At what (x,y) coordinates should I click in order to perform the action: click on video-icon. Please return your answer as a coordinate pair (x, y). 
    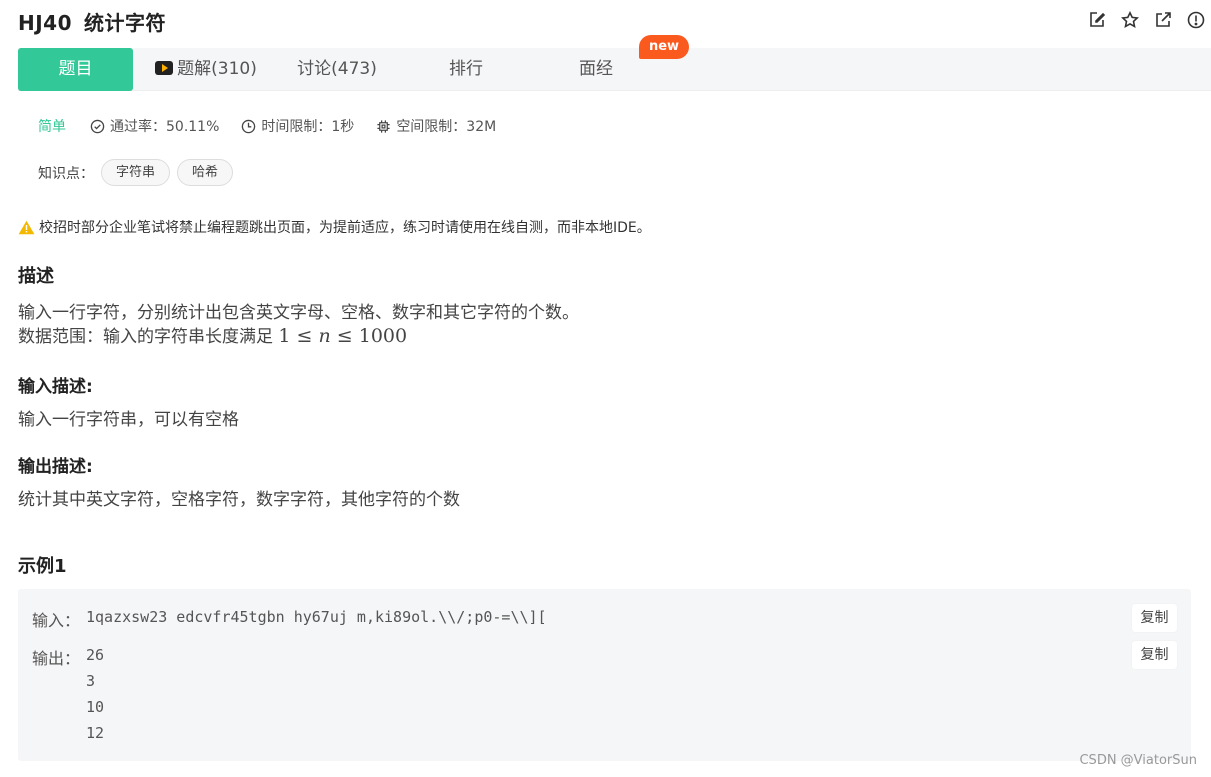
    Looking at the image, I should click on (164, 68).